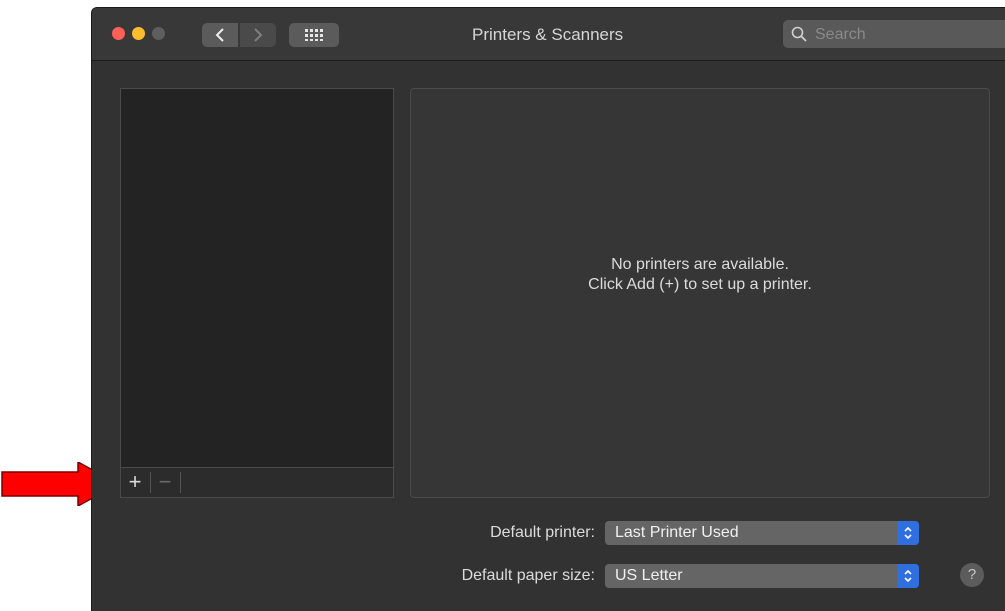  I want to click on back-button, so click(220, 35).